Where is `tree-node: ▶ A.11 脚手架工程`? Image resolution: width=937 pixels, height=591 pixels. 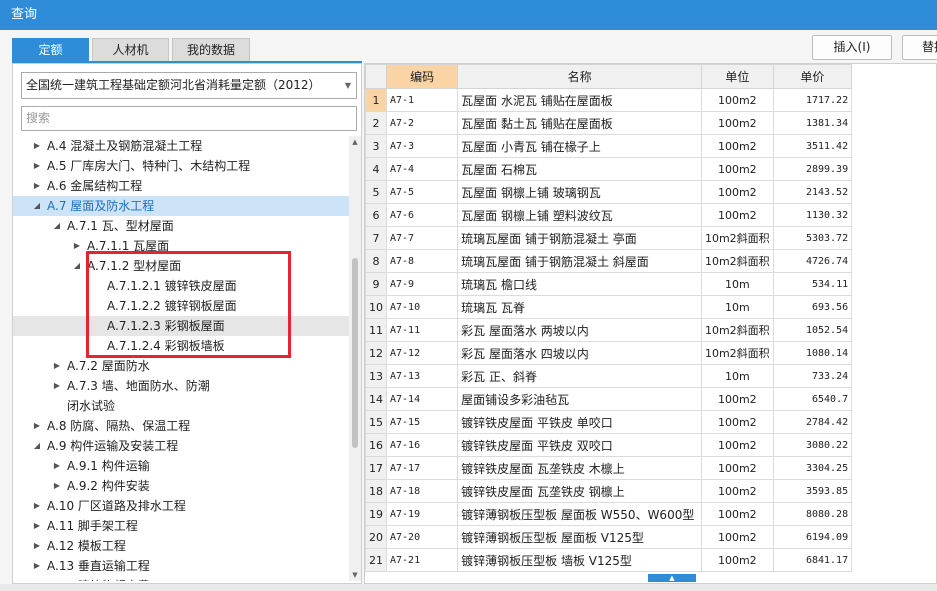 tree-node: ▶ A.11 脚手架工程 is located at coordinates (181, 526).